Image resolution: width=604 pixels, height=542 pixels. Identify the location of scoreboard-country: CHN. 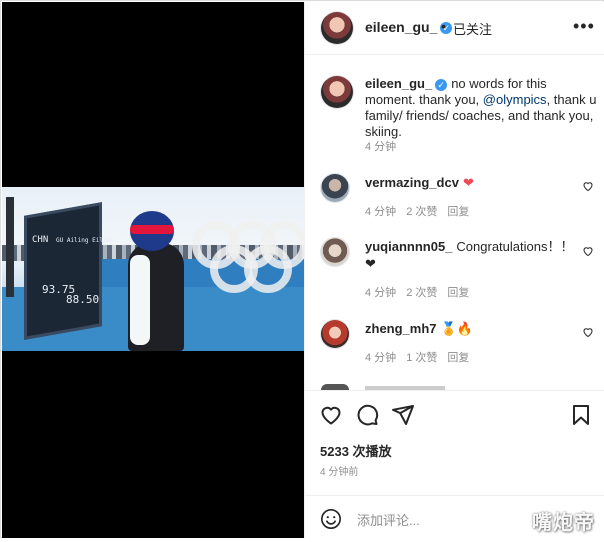
(40, 240).